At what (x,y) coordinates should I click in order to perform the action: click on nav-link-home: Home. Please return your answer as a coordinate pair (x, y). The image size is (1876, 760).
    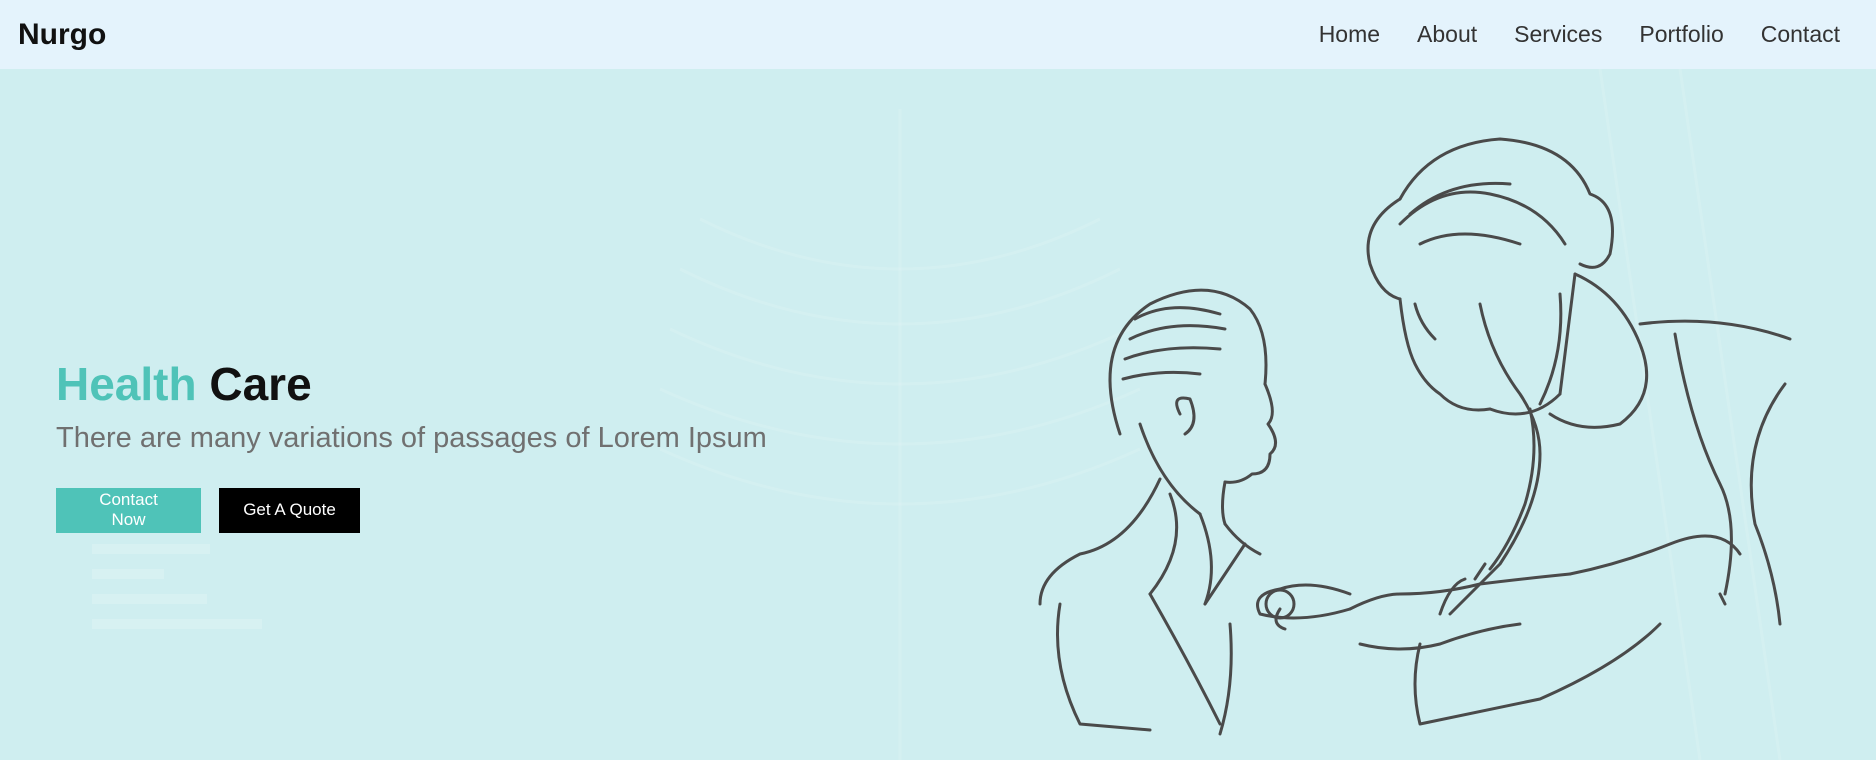
    Looking at the image, I should click on (1349, 34).